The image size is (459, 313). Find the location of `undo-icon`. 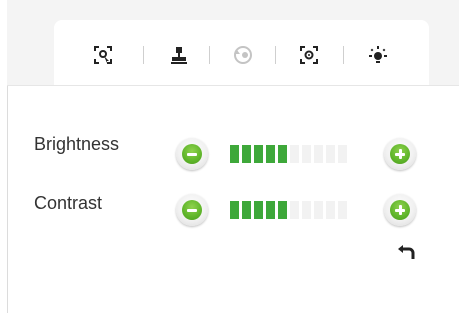

undo-icon is located at coordinates (406, 252).